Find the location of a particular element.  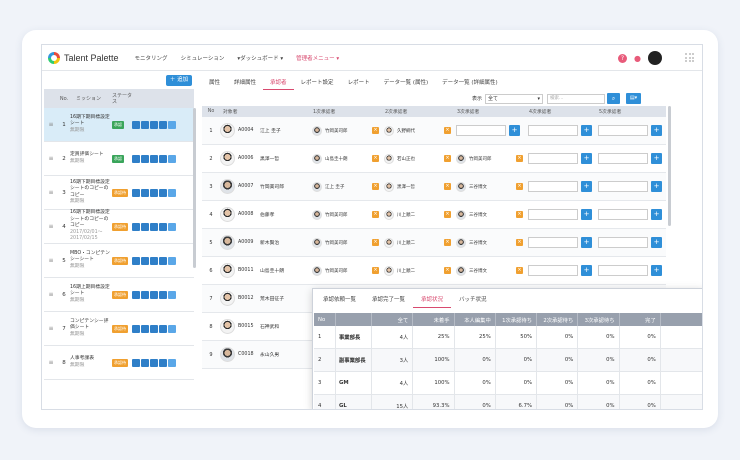

mission-row: ≡ 7 コンピテンシー評価シート 無期限 承認待 is located at coordinates (119, 329).